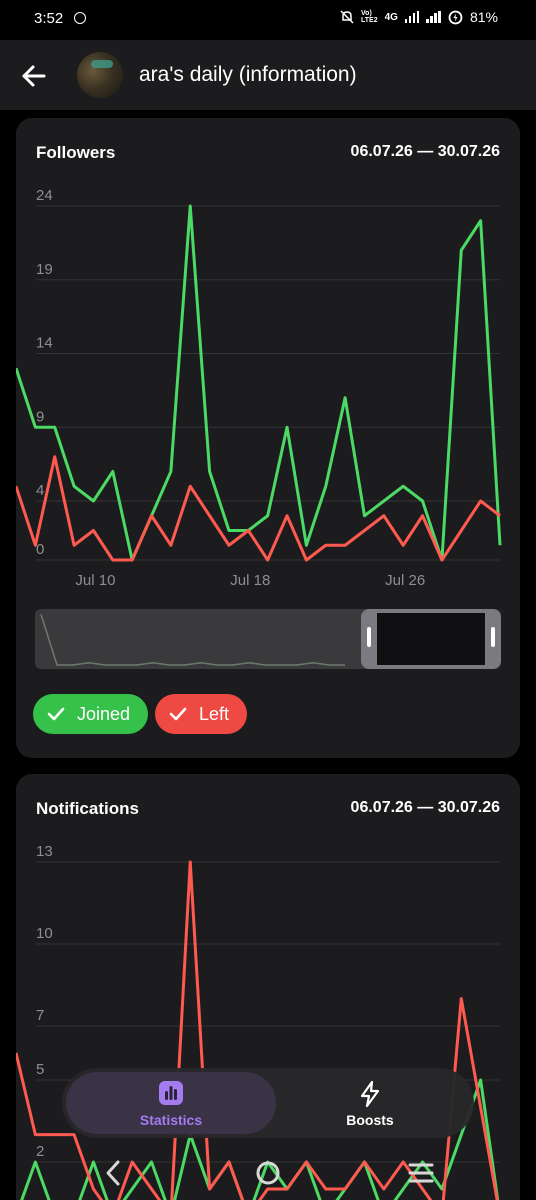 The image size is (536, 1200). I want to click on y-tick-label: 13, so click(44, 851).